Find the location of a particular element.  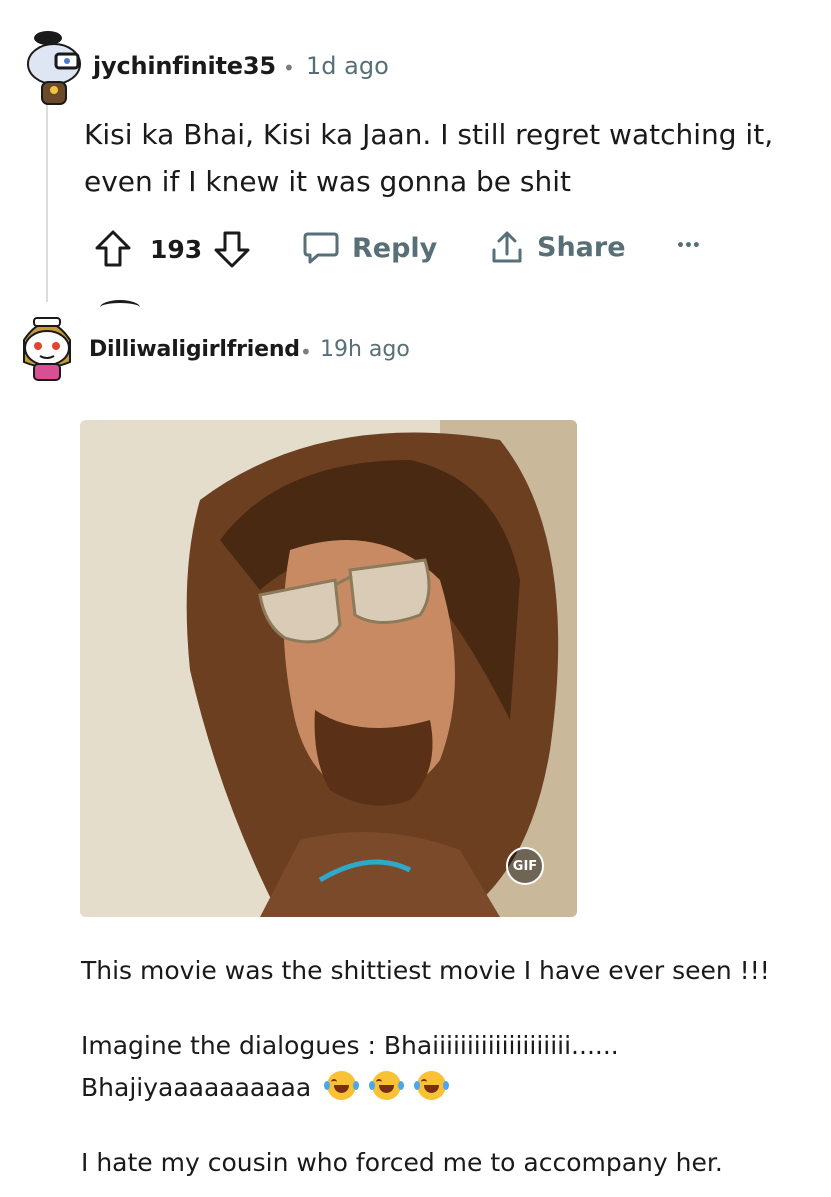

more-options-icon: ••• is located at coordinates (688, 246).